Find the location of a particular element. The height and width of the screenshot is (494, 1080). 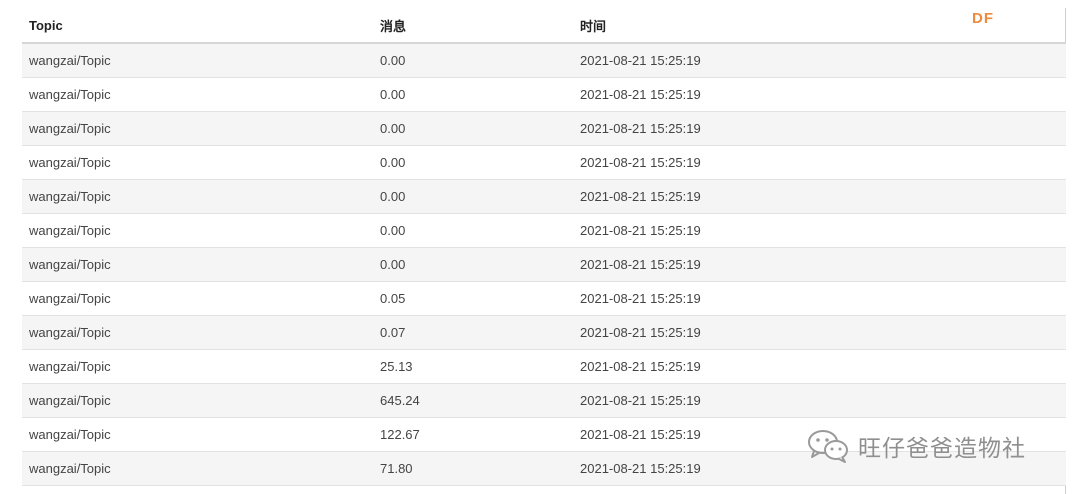

cell-message: 71.80 is located at coordinates (473, 468).